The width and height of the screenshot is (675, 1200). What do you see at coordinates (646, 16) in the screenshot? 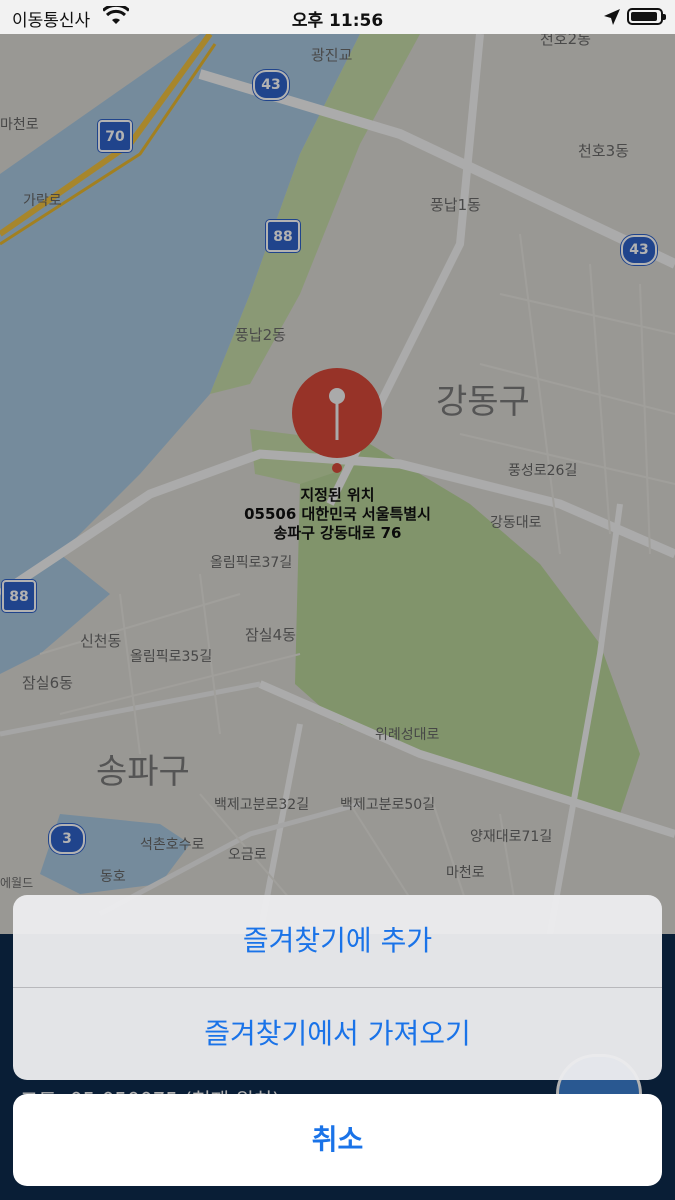
I see `battery-icon` at bounding box center [646, 16].